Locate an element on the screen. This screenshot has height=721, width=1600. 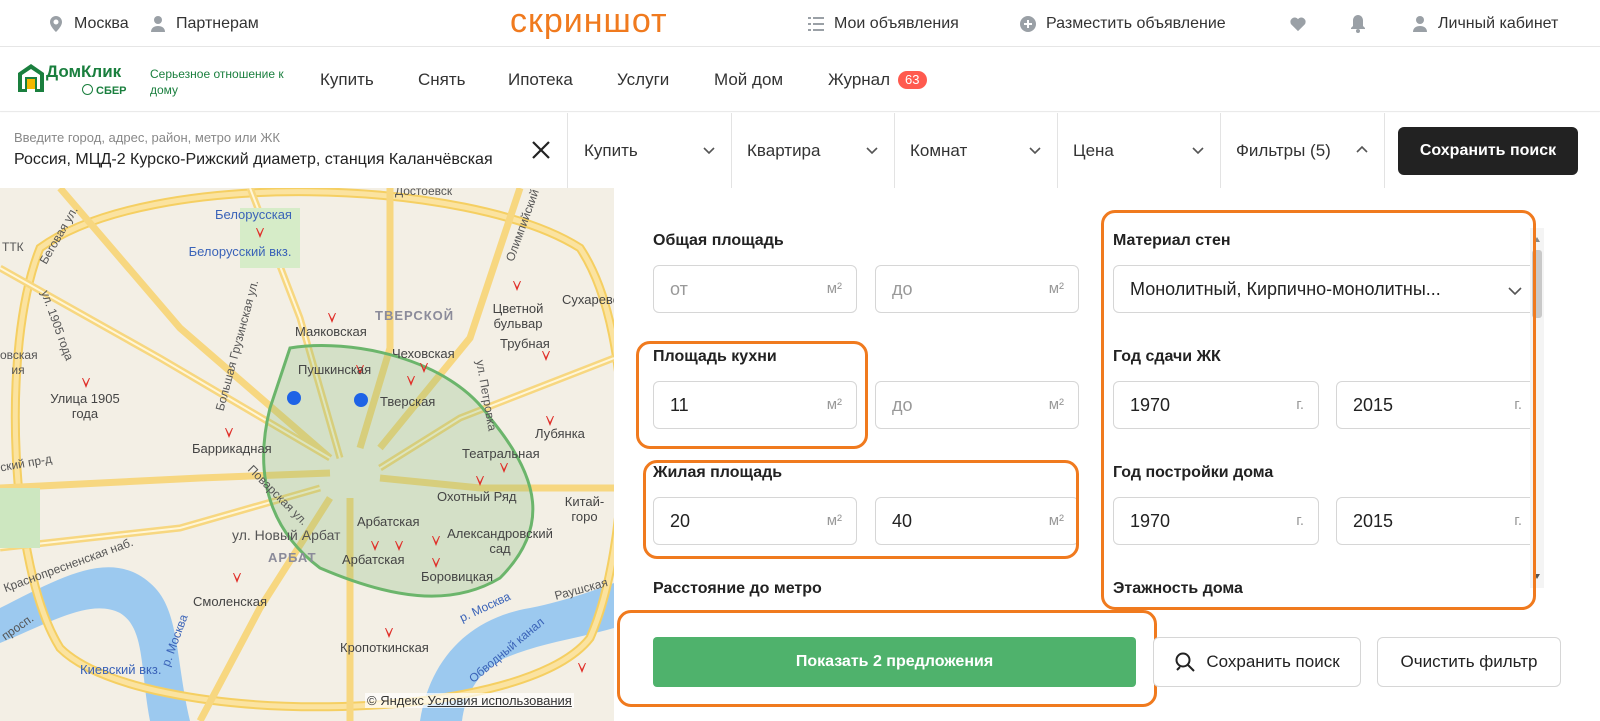
rooms-select: Комнат is located at coordinates (977, 150).